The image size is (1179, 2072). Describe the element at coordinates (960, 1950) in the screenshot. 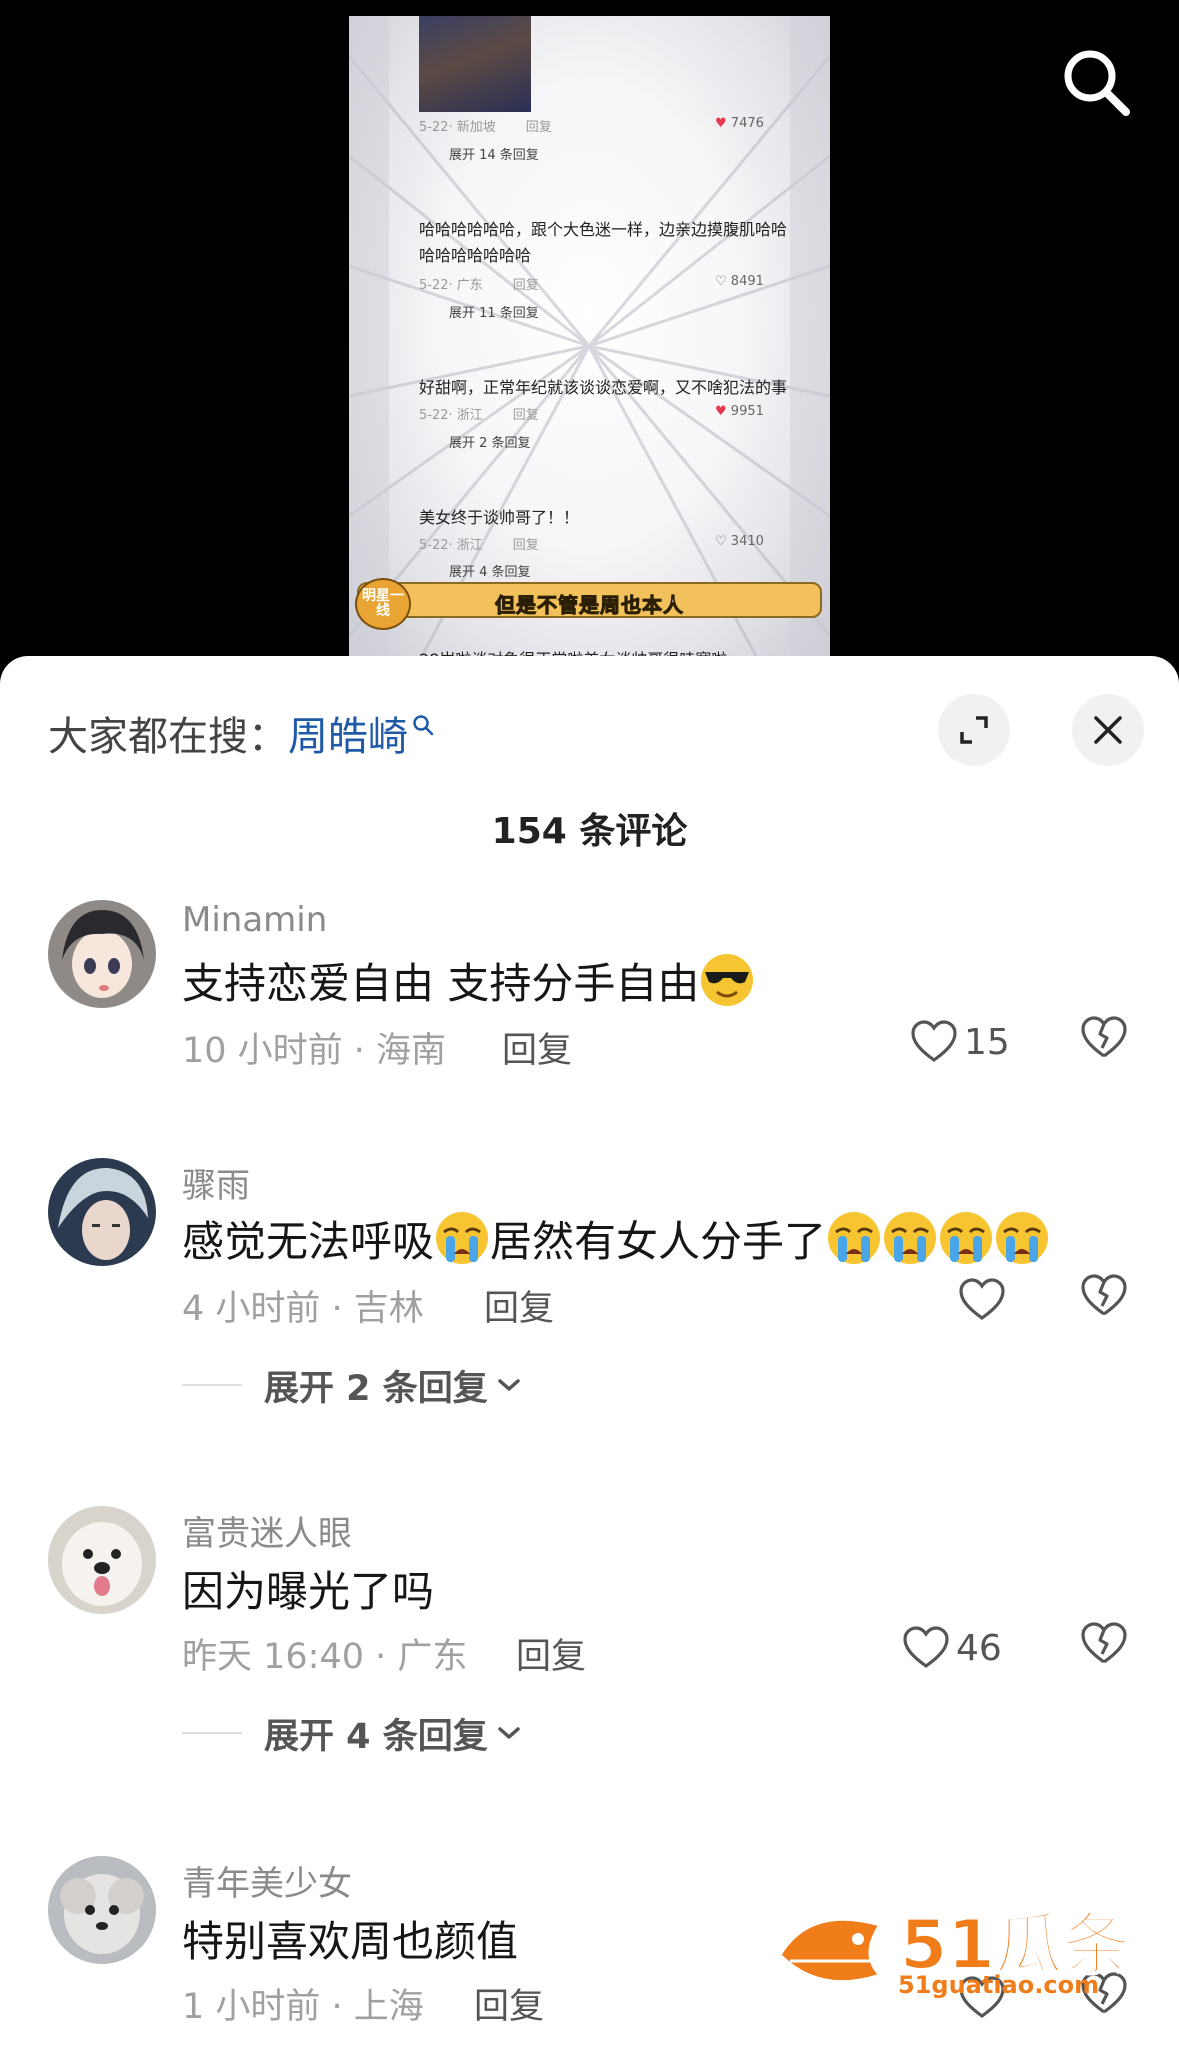

I see `watermark-logo: 51瓜条 51guatiao.com` at that location.